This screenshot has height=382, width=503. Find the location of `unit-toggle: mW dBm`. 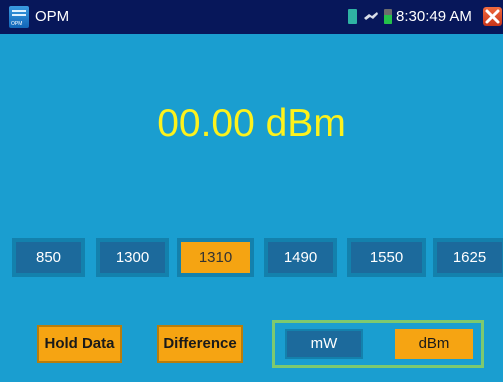

unit-toggle: mW dBm is located at coordinates (378, 344).